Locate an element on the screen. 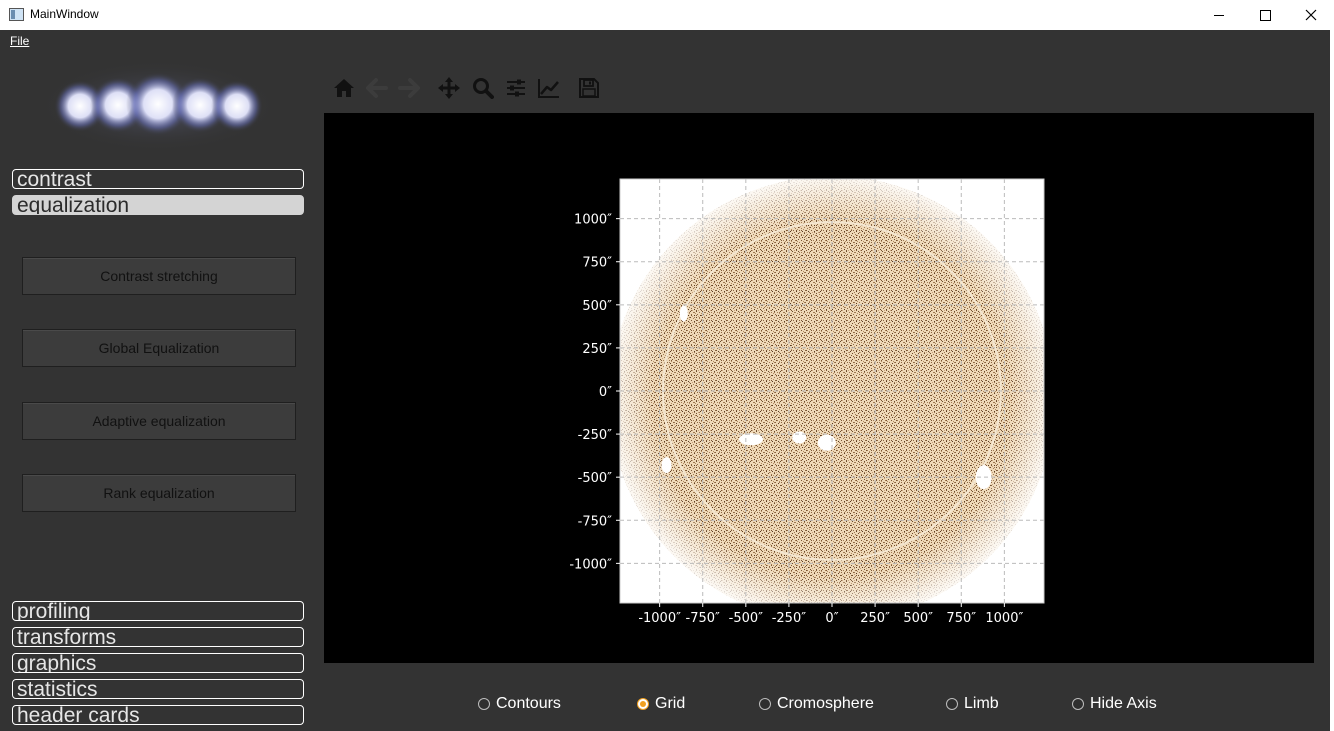  minimize-icon is located at coordinates (1219, 15).